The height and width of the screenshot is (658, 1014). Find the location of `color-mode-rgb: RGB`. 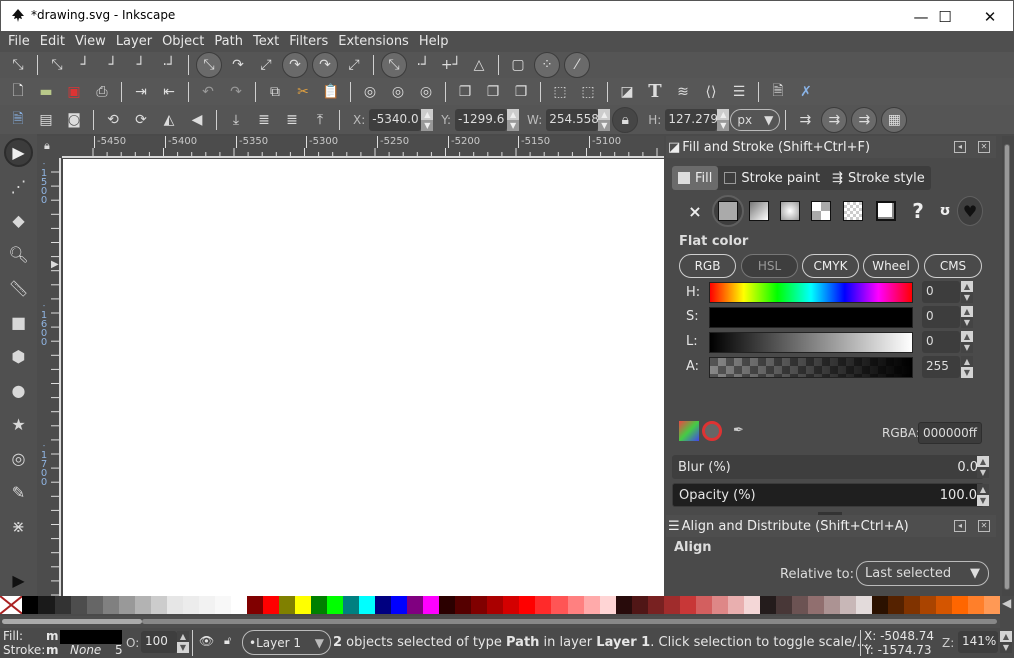

color-mode-rgb: RGB is located at coordinates (707, 266).